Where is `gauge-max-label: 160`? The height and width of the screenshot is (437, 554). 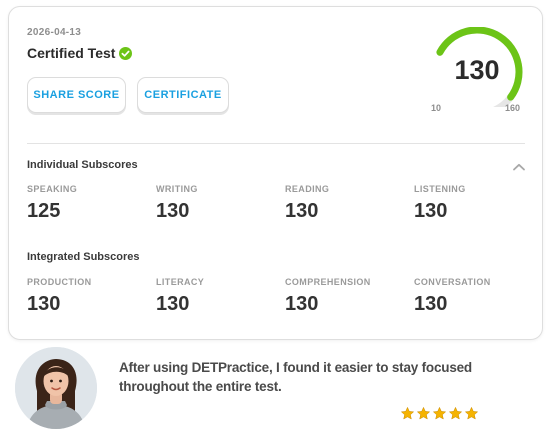
gauge-max-label: 160 is located at coordinates (513, 108).